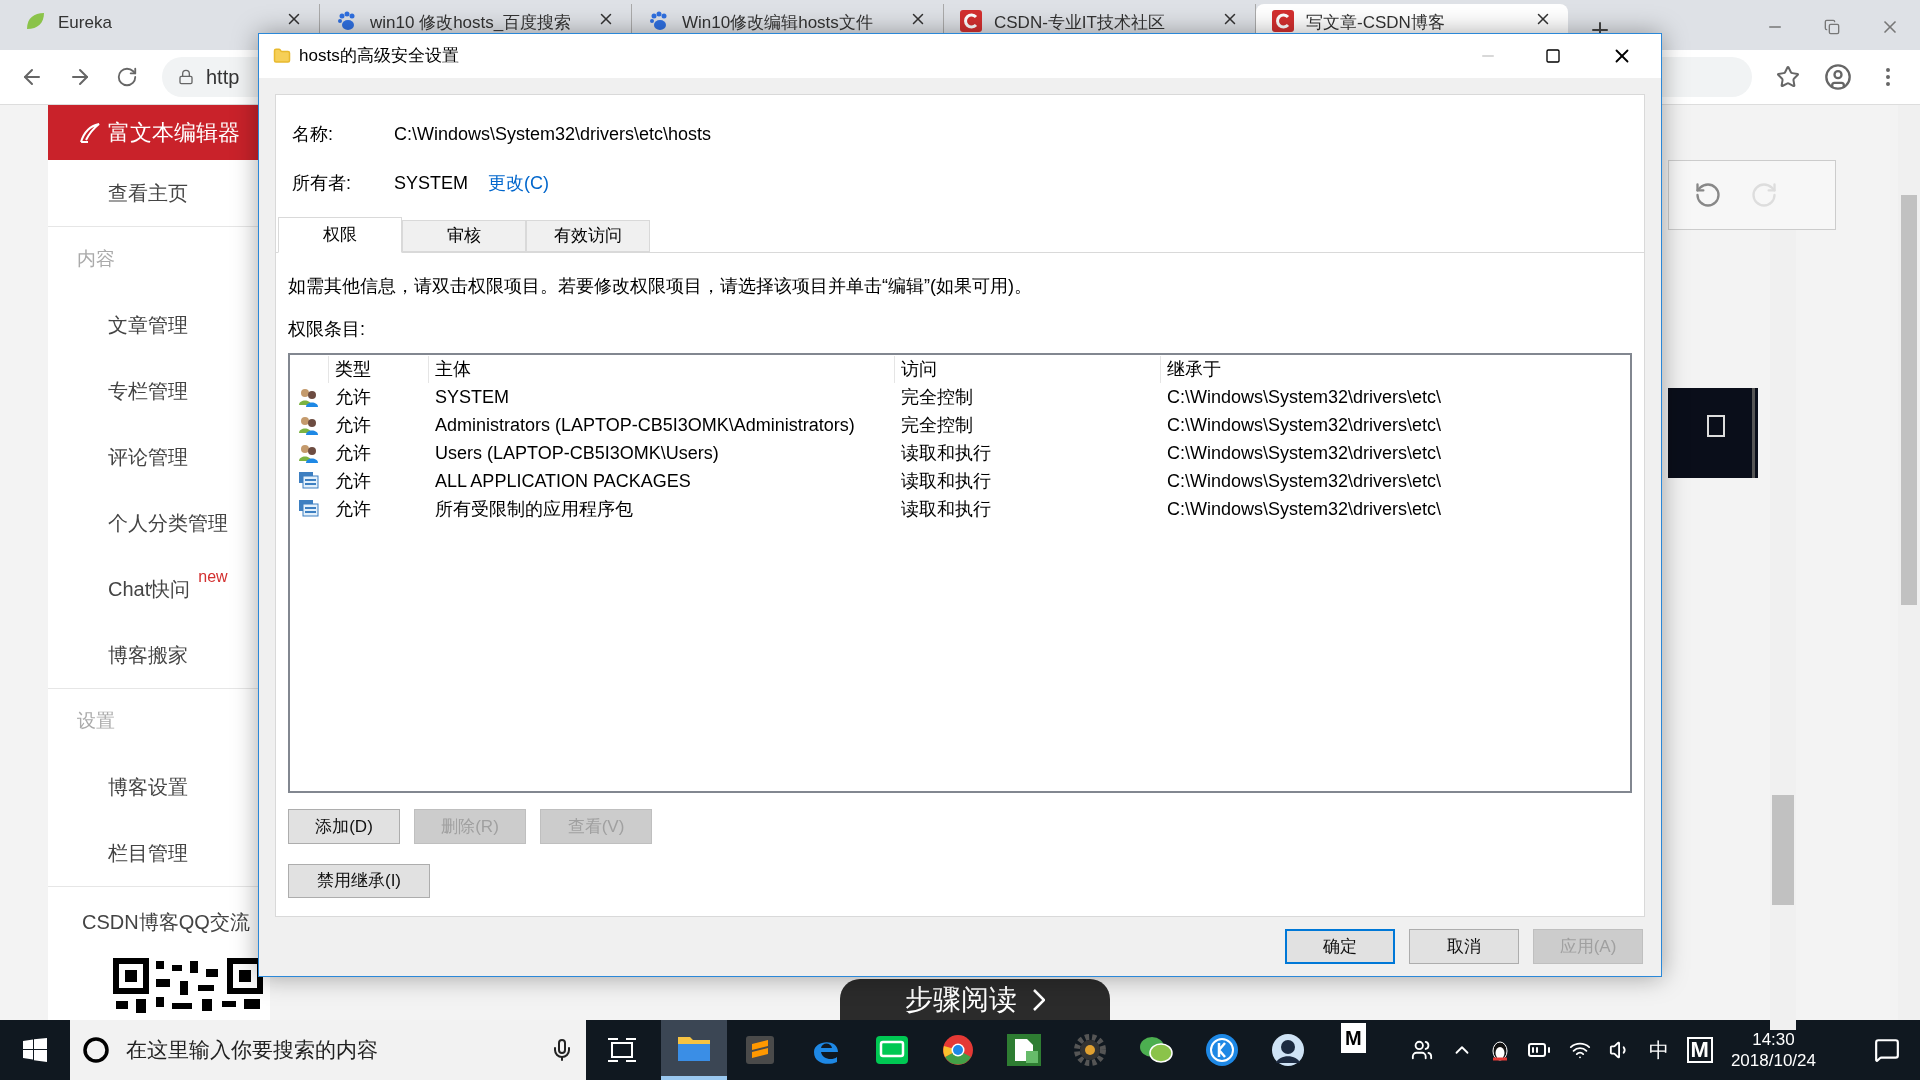  Describe the element at coordinates (148, 853) in the screenshot. I see `sidebar-link: 栏目管理` at that location.